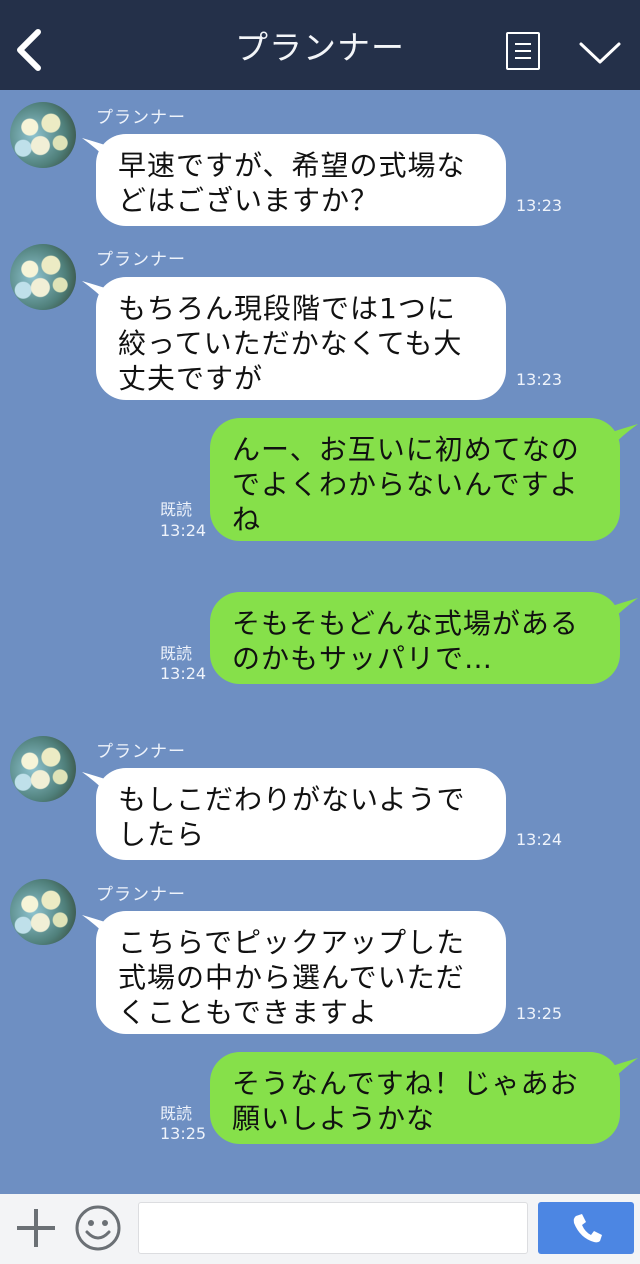 The image size is (640, 1264). What do you see at coordinates (301, 972) in the screenshot?
I see `message-bubble-incoming: こちらでピックアップした 式場の中から選んでいただ くこともできますよ` at bounding box center [301, 972].